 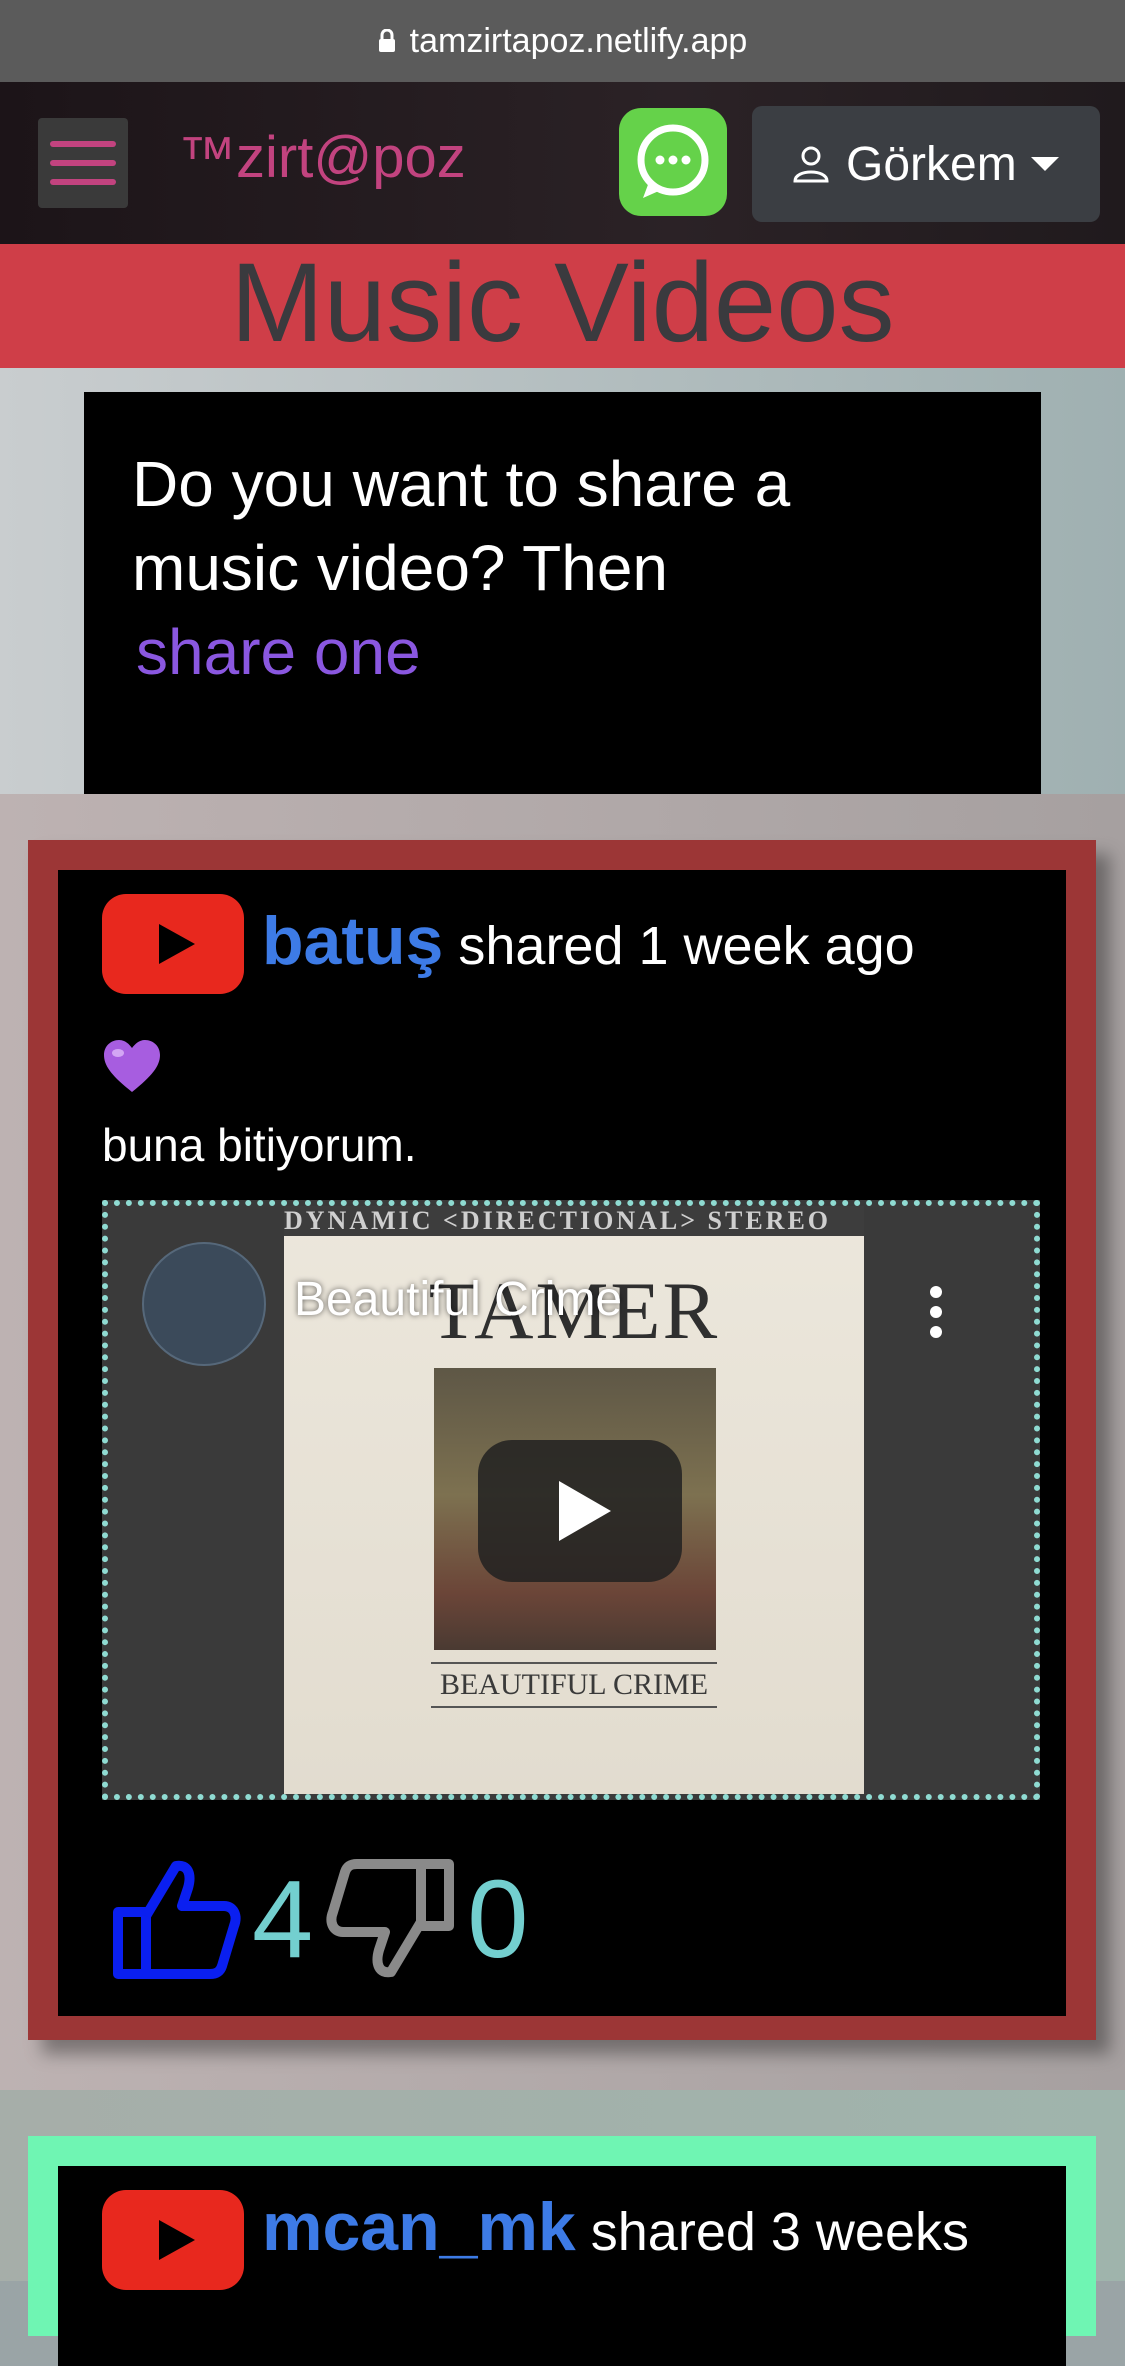 What do you see at coordinates (322, 157) in the screenshot?
I see `brand-logo: ™zirt@poz` at bounding box center [322, 157].